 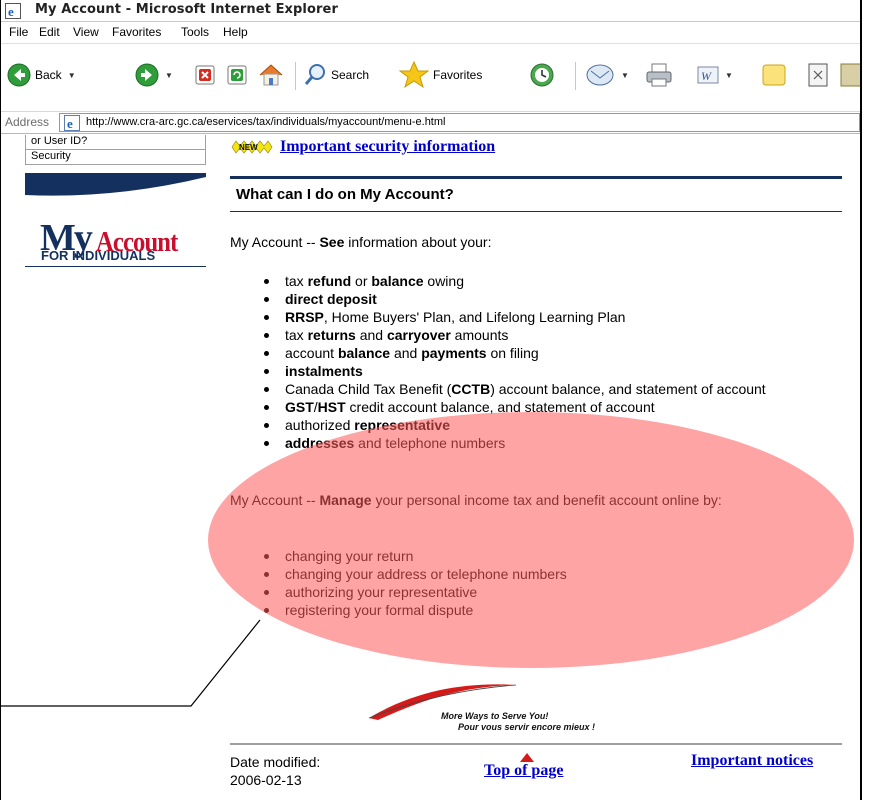 What do you see at coordinates (530, 610) in the screenshot?
I see `list-item: registering your formal dispute` at bounding box center [530, 610].